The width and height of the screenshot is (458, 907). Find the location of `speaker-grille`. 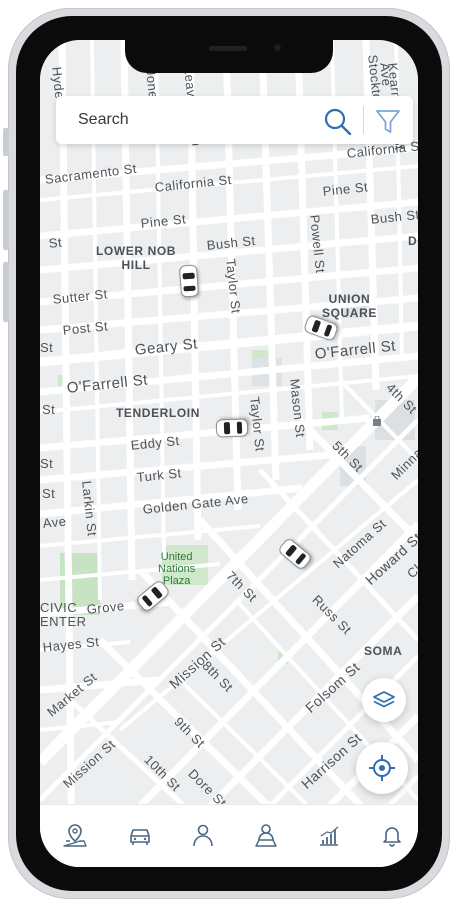

speaker-grille is located at coordinates (228, 48).